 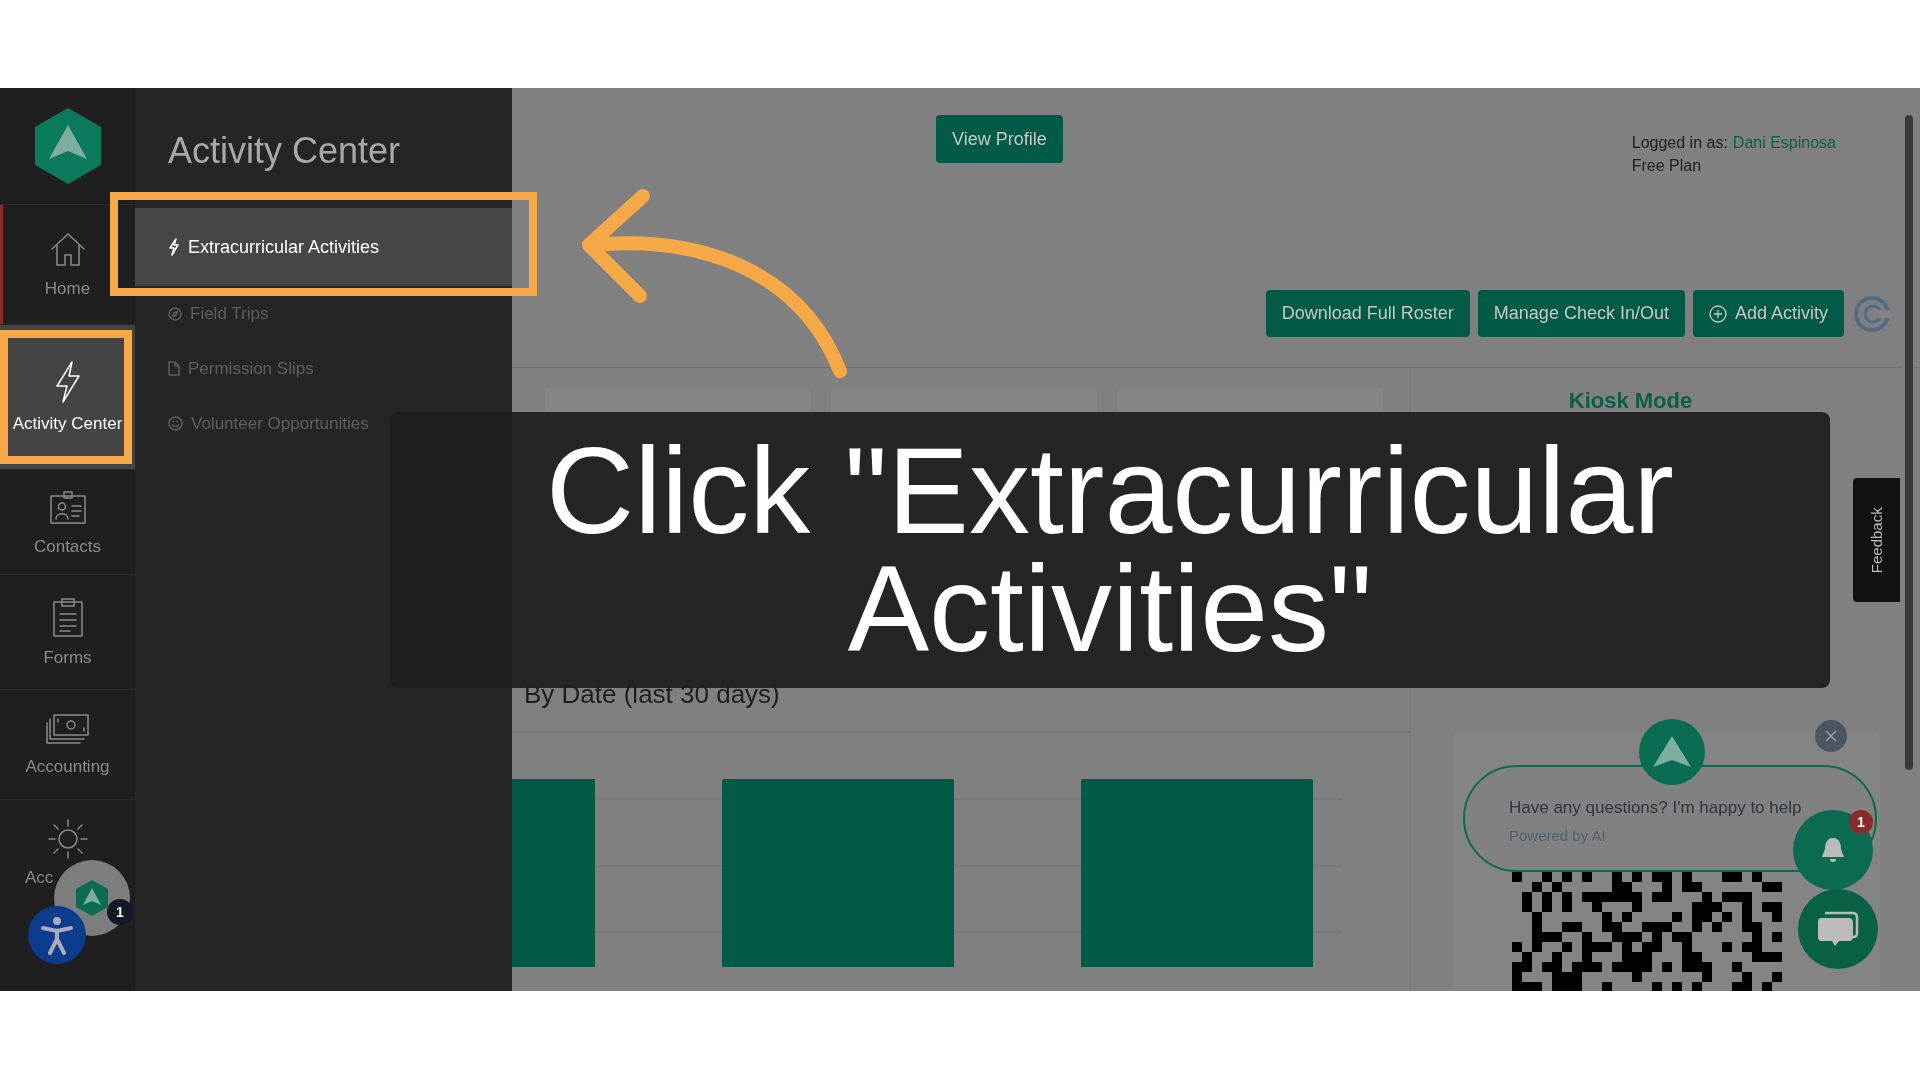 What do you see at coordinates (174, 247) in the screenshot?
I see `lightning-bolt-icon` at bounding box center [174, 247].